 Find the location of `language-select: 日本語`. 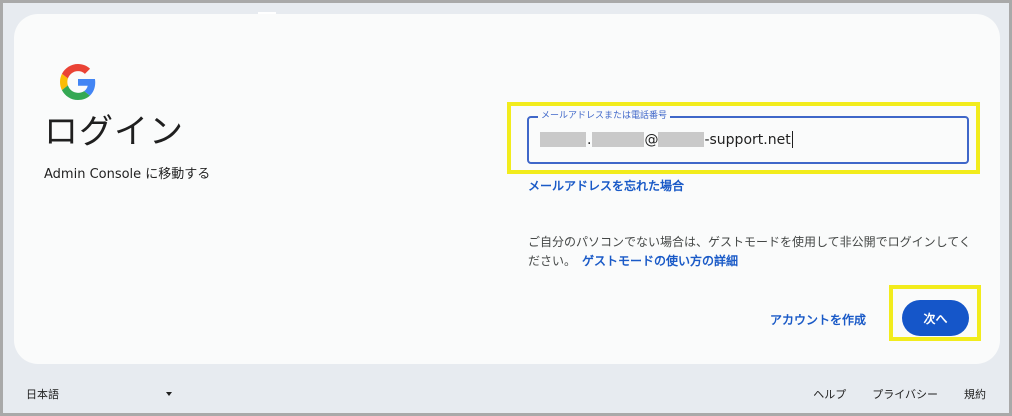

language-select: 日本語 is located at coordinates (101, 394).